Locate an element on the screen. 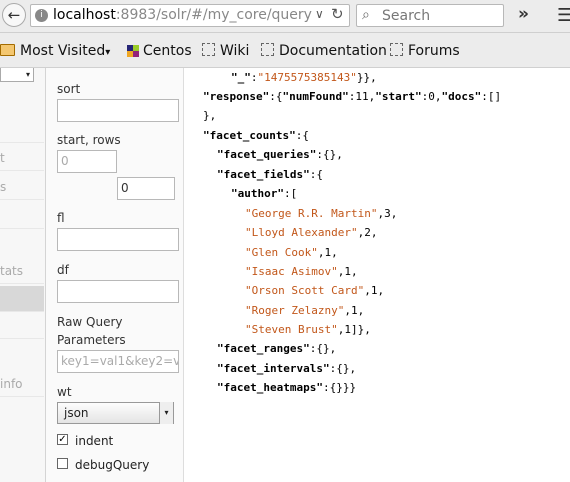  wt-label: wt is located at coordinates (64, 392).